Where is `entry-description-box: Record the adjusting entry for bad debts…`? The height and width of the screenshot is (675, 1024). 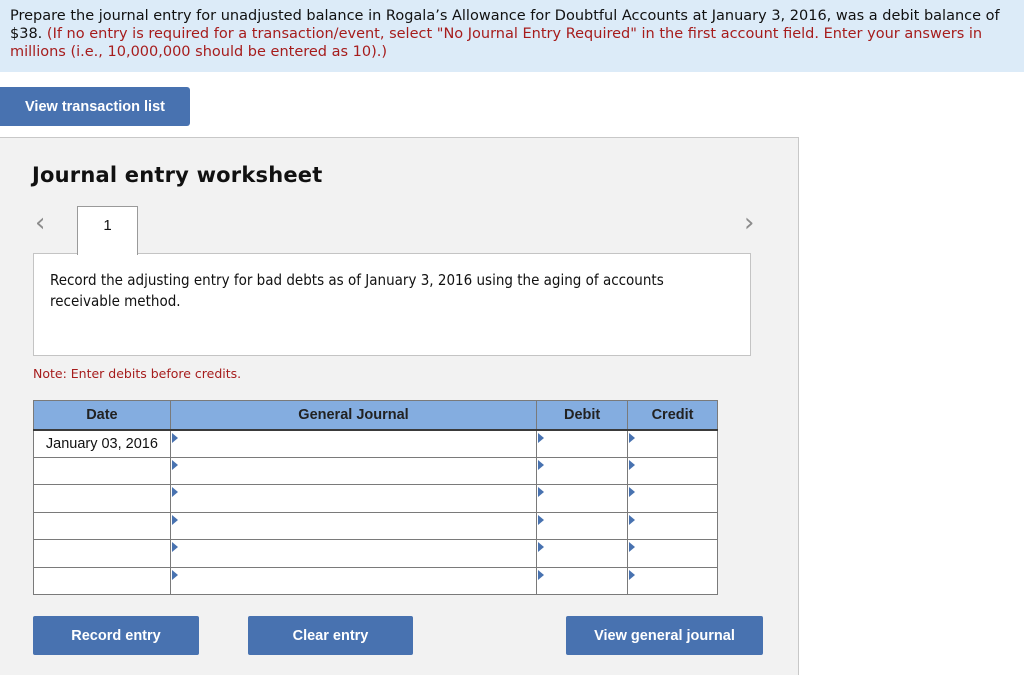
entry-description-box: Record the adjusting entry for bad debts… is located at coordinates (392, 304).